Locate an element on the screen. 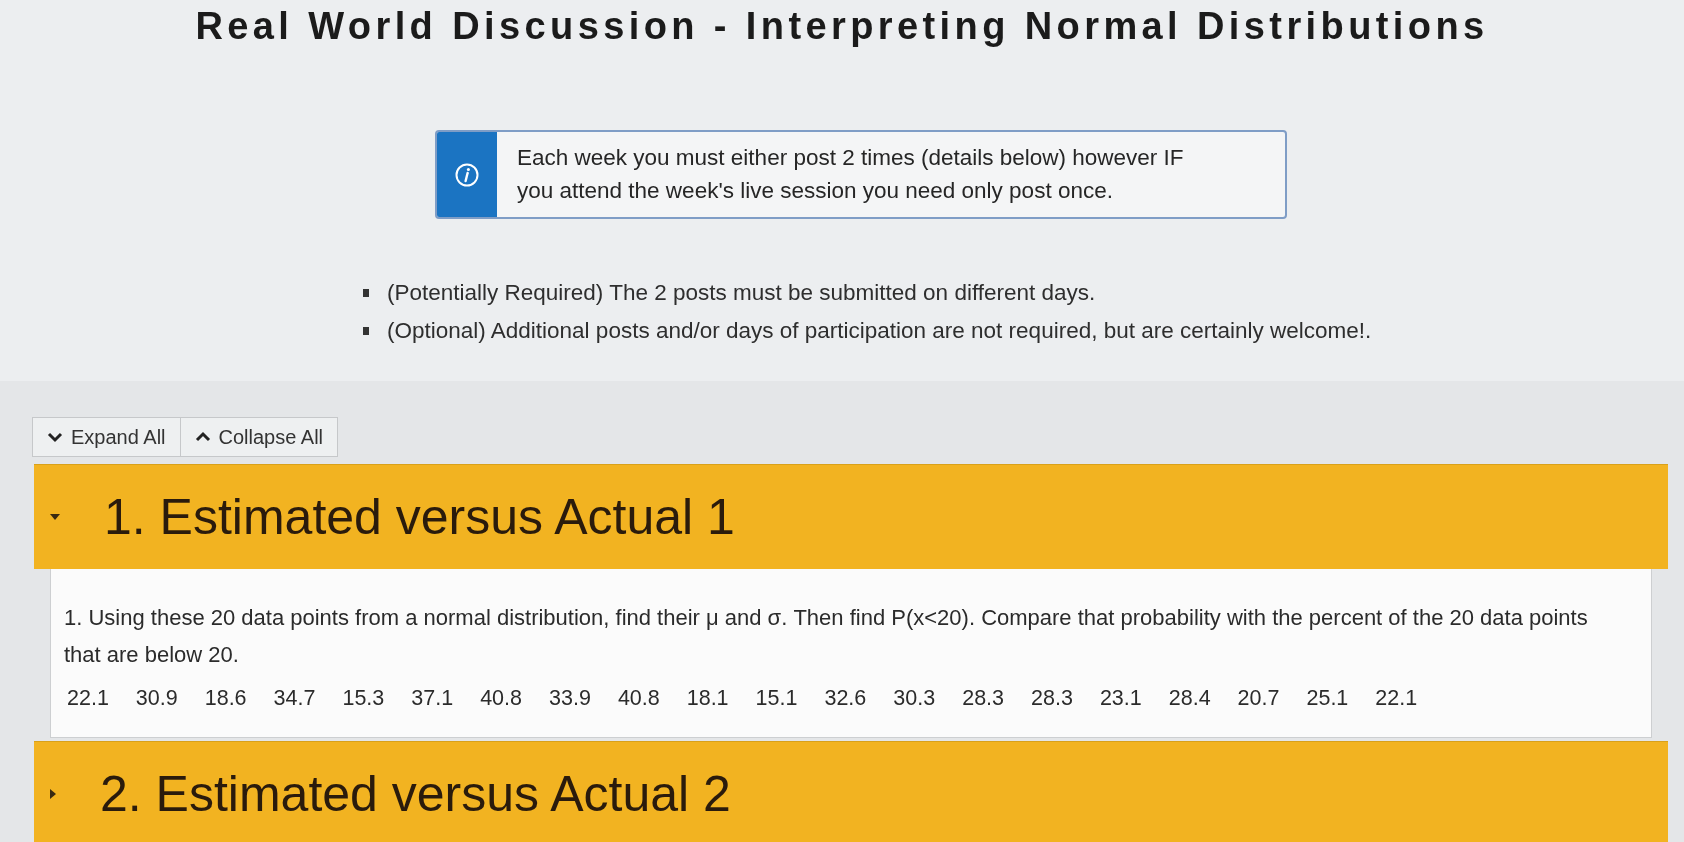  chevron-down-icon is located at coordinates (55, 437).